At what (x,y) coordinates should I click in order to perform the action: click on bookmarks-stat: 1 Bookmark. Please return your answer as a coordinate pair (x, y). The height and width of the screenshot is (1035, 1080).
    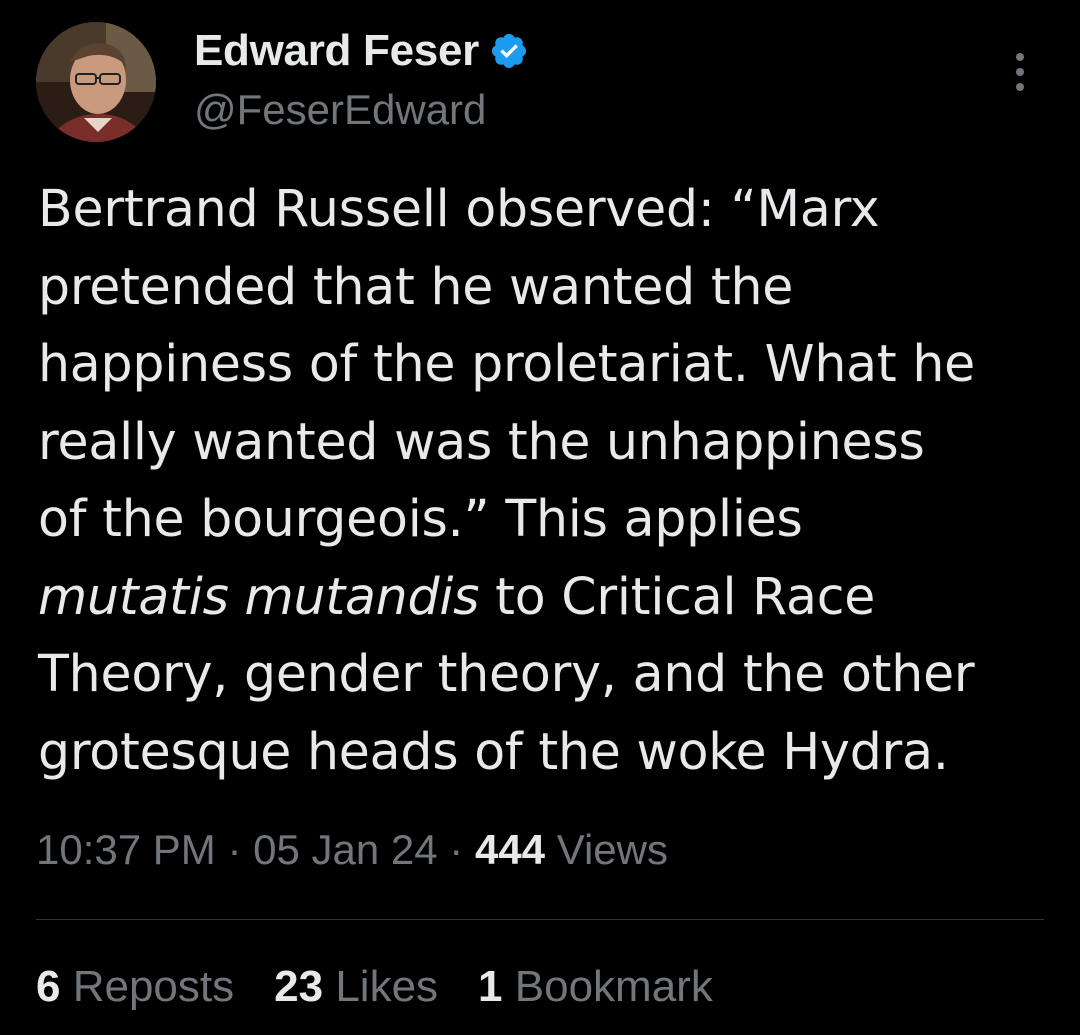
    Looking at the image, I should click on (595, 987).